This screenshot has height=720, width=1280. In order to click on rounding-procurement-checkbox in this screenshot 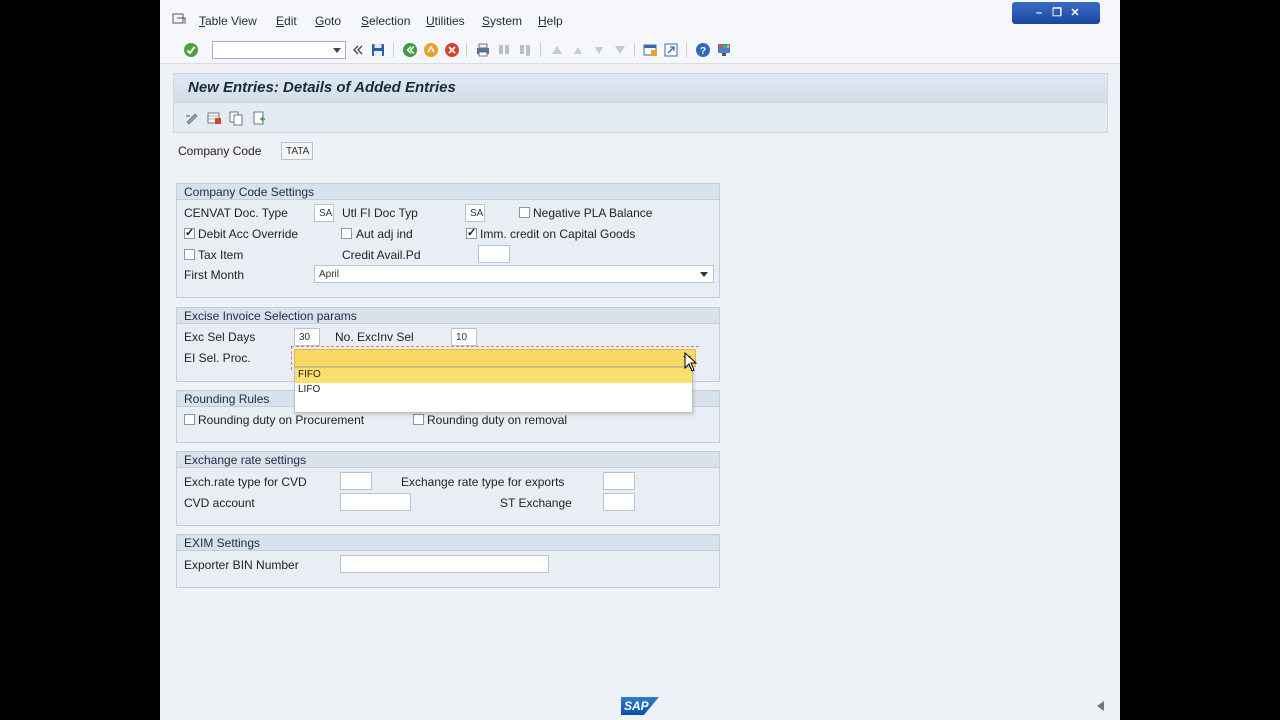, I will do `click(189, 419)`.